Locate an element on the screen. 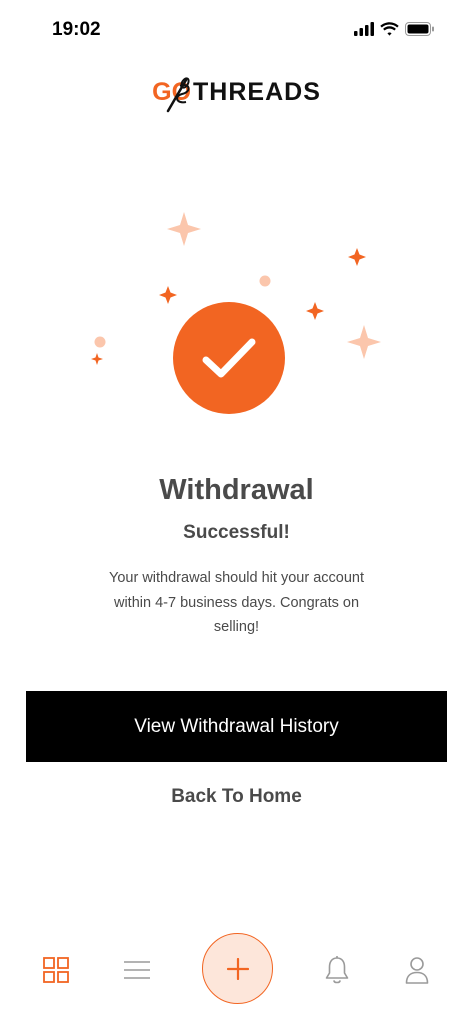  app-logo: GO THREADS is located at coordinates (236, 92).